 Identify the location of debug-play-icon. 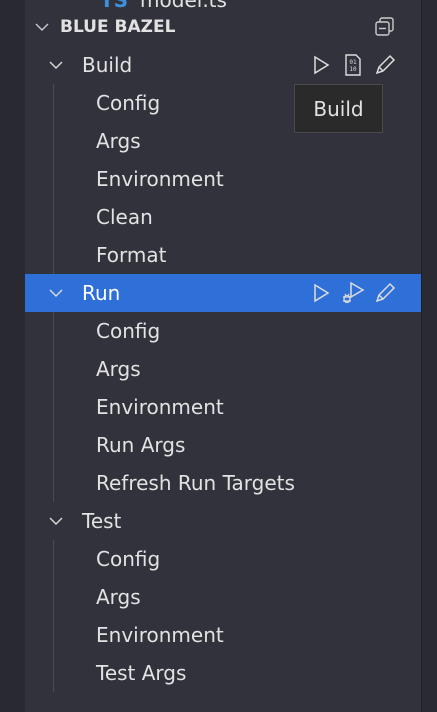
(353, 293).